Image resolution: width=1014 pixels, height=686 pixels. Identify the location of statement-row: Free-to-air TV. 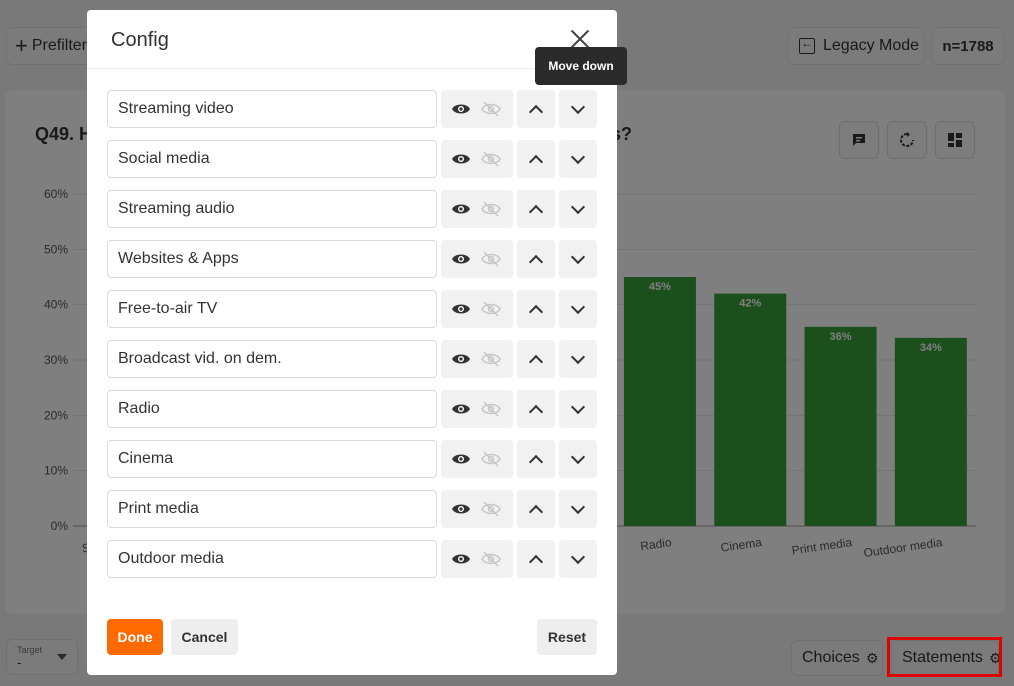
(352, 309).